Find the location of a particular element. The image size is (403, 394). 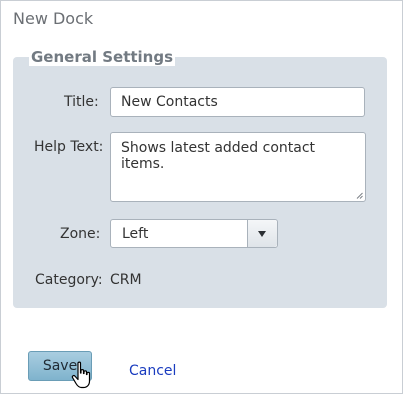

cancel-link: Cancel is located at coordinates (152, 371).